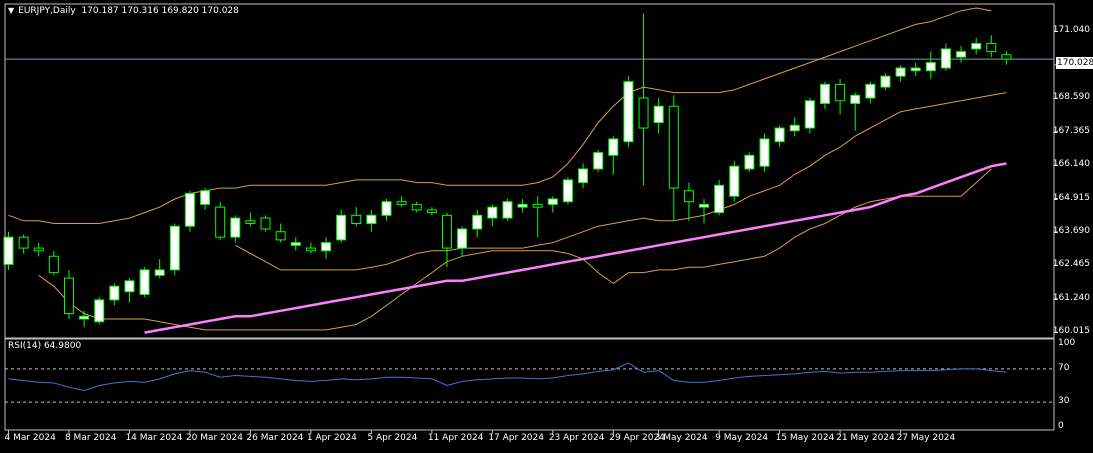  Describe the element at coordinates (865, 438) in the screenshot. I see `date-tick-label: 21 May 2024` at that location.